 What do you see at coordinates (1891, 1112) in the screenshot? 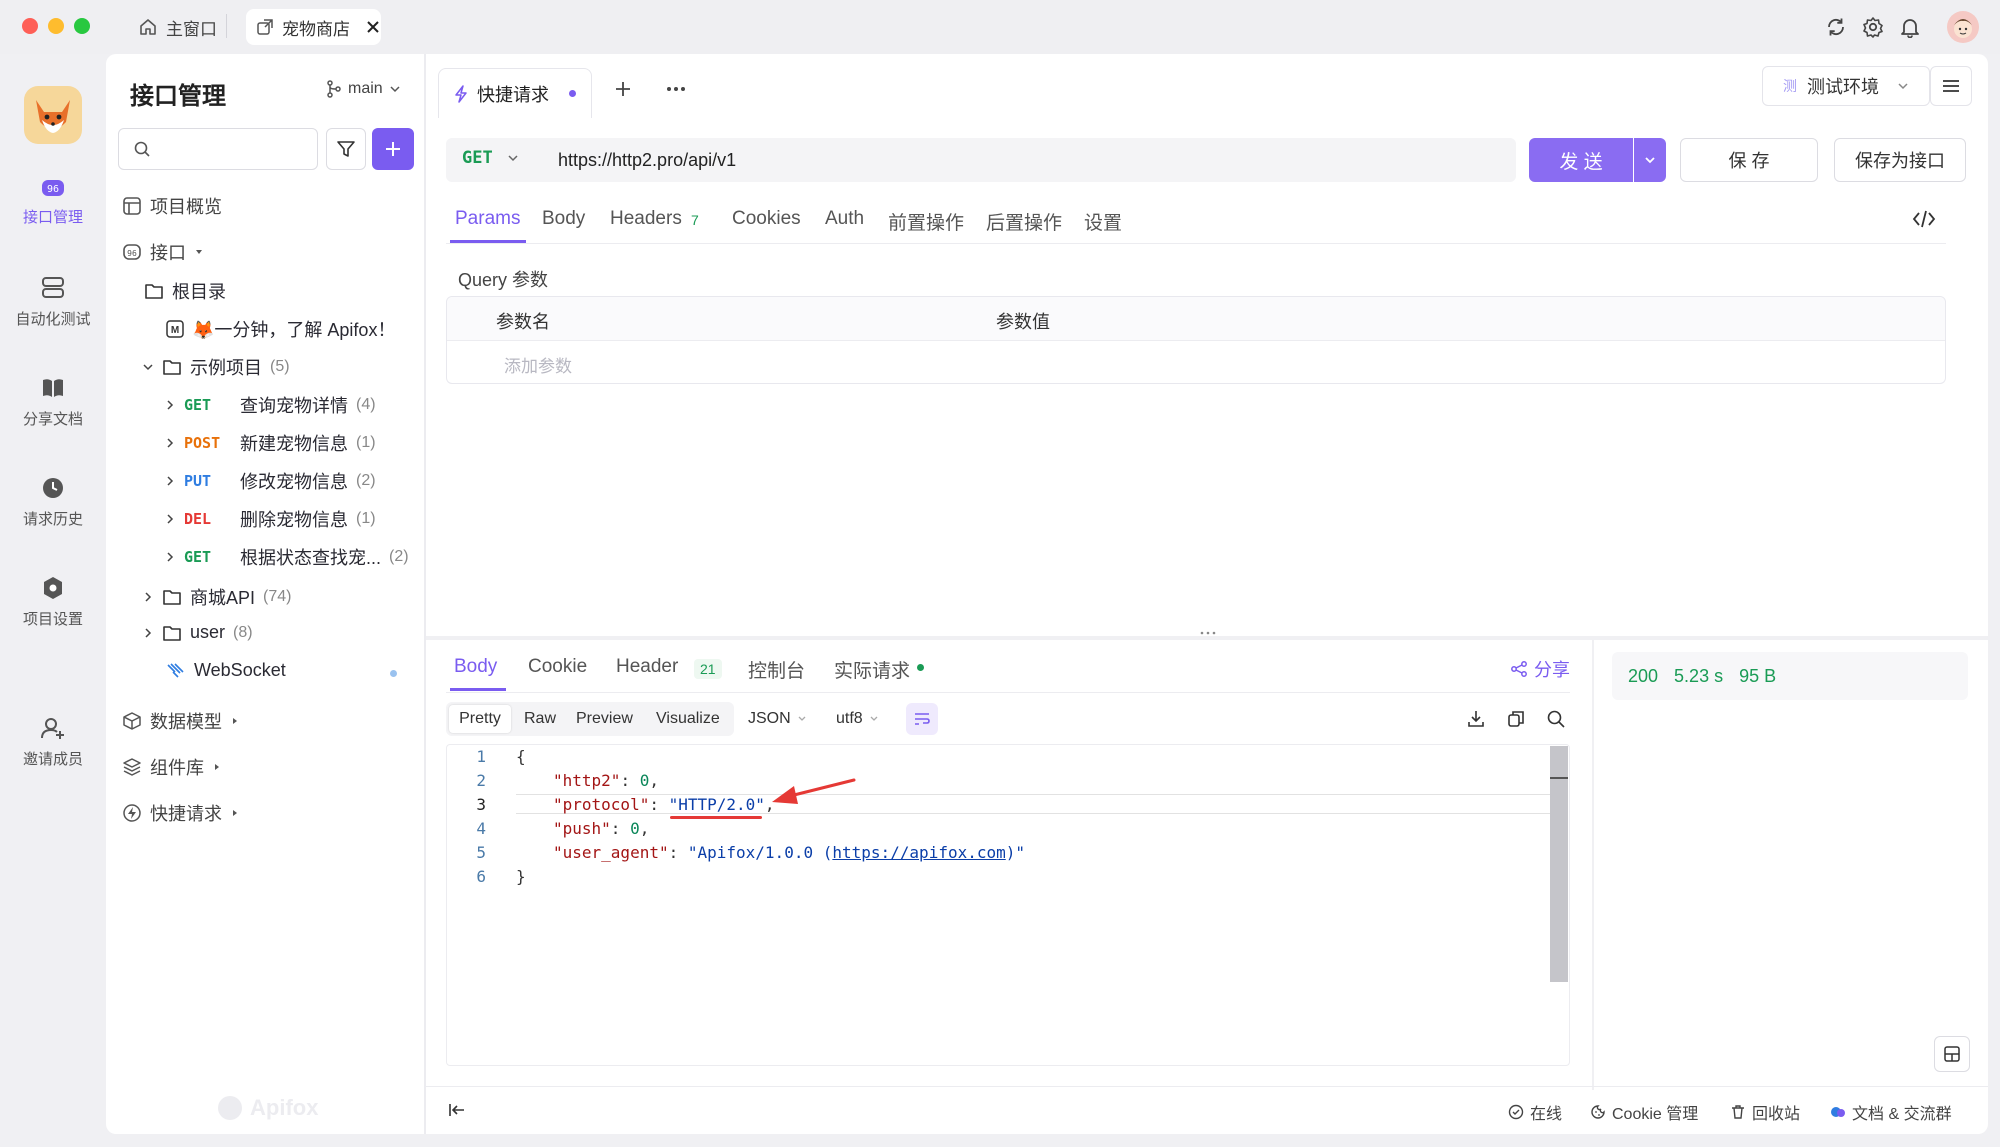
I see `status-docs-community: 文档 & 交流群` at bounding box center [1891, 1112].